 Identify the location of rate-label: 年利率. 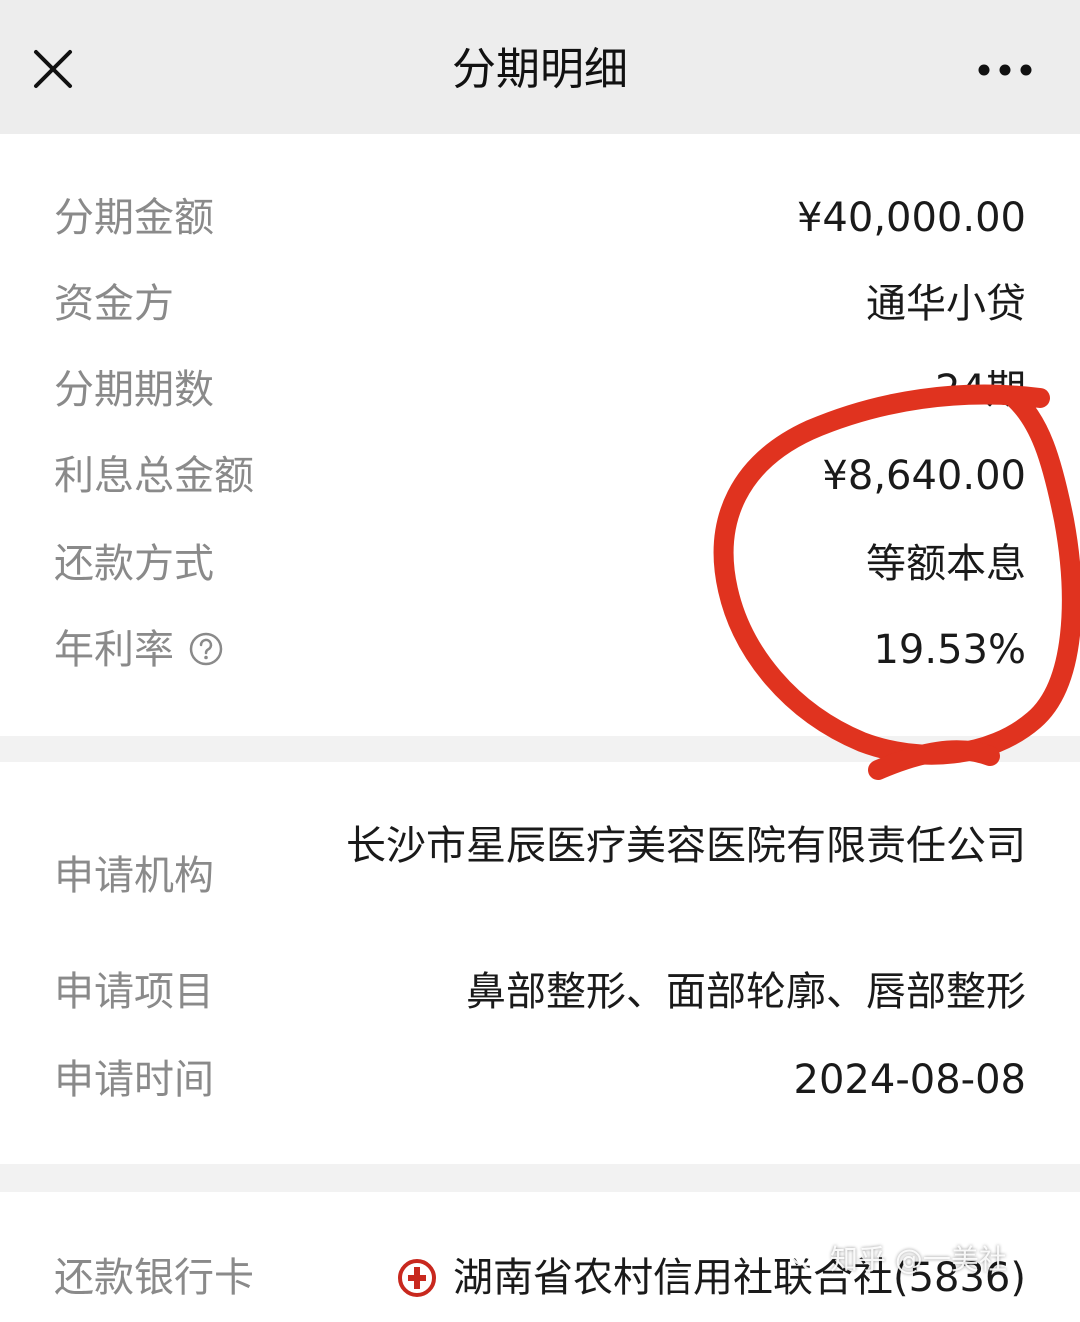
(114, 650).